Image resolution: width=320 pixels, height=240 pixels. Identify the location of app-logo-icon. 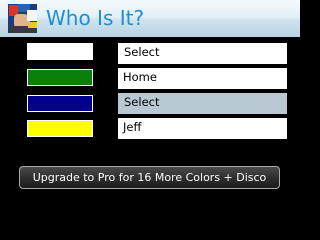
(22, 18).